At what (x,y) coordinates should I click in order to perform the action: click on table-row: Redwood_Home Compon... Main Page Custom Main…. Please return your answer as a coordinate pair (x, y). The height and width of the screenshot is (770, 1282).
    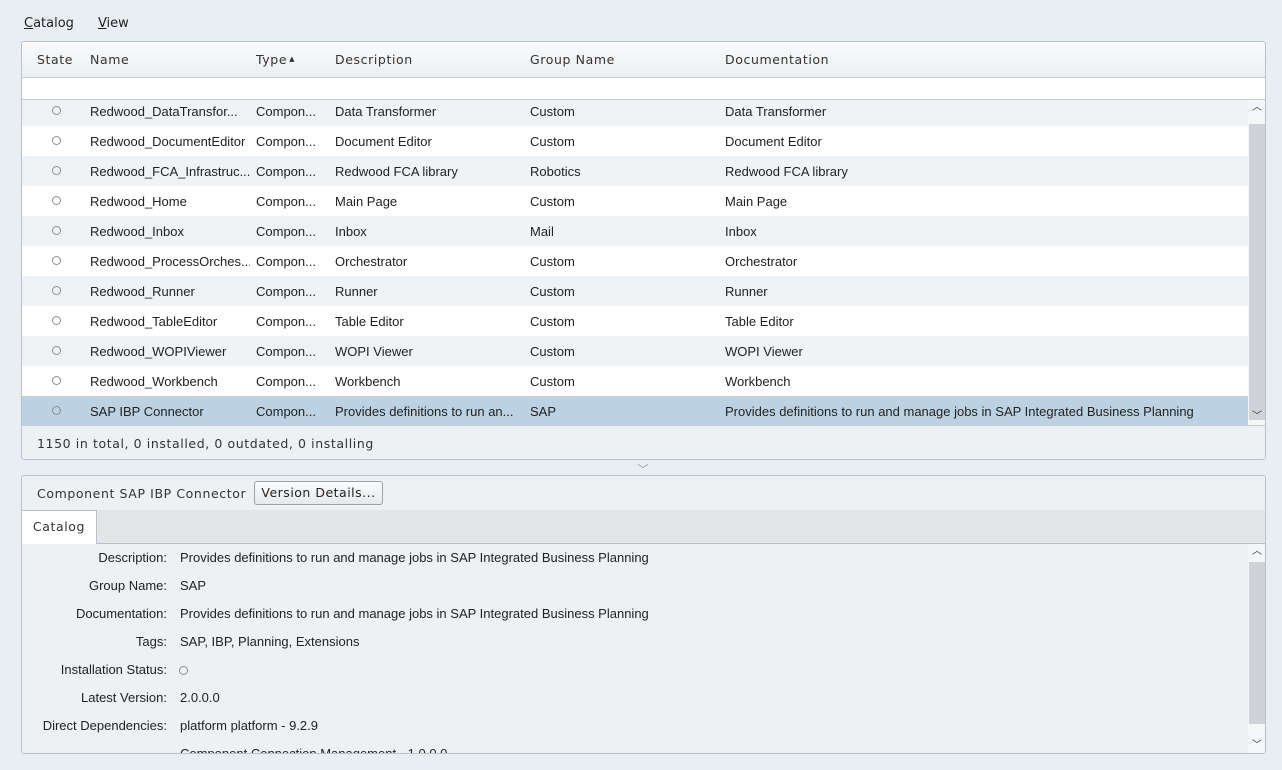
    Looking at the image, I should click on (635, 201).